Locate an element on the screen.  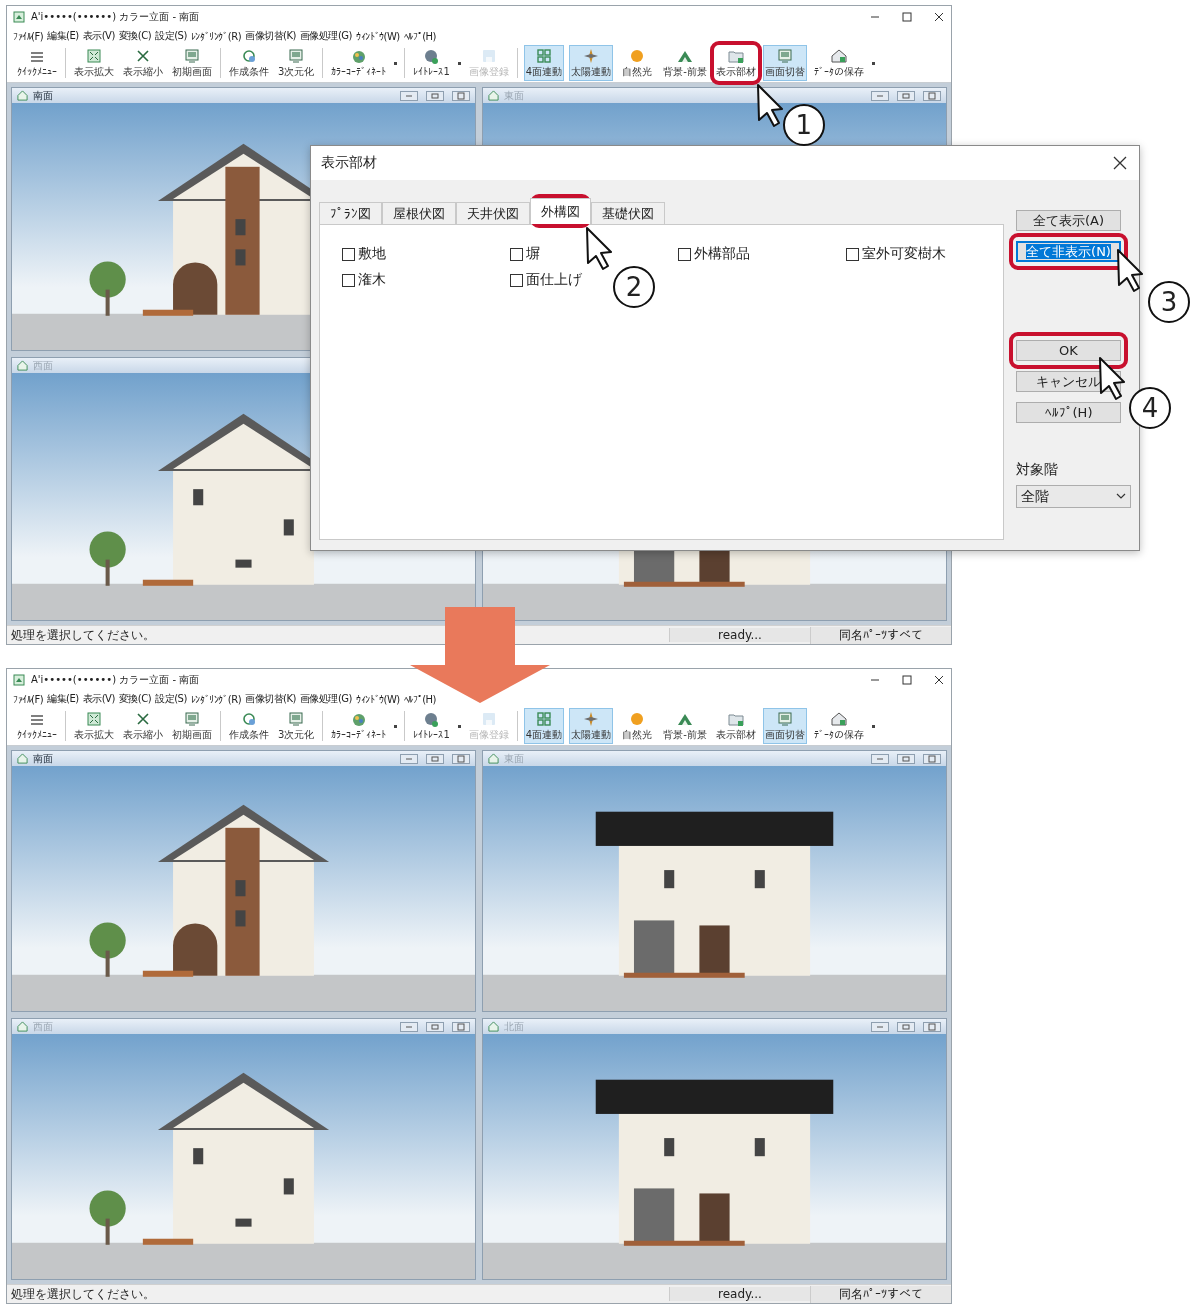
floor-dropdown: 全階 is located at coordinates (1073, 496).